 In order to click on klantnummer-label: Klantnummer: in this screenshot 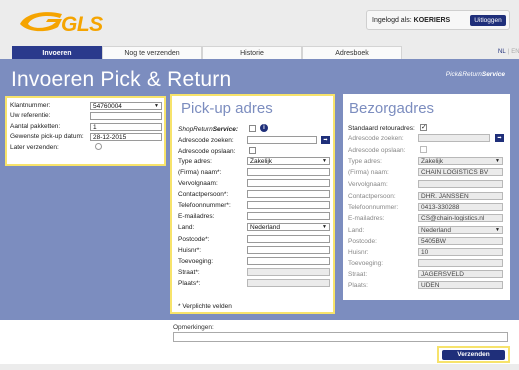, I will do `click(30, 105)`.